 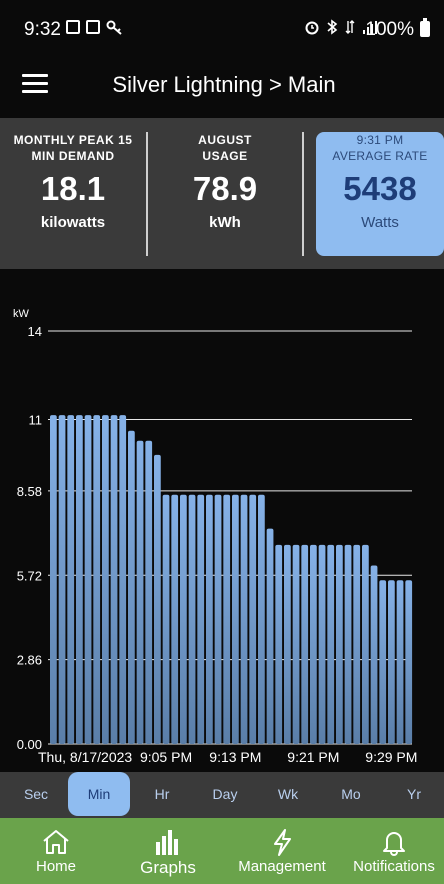 I want to click on x-tick-label: 9:21 PM, so click(x=313, y=757).